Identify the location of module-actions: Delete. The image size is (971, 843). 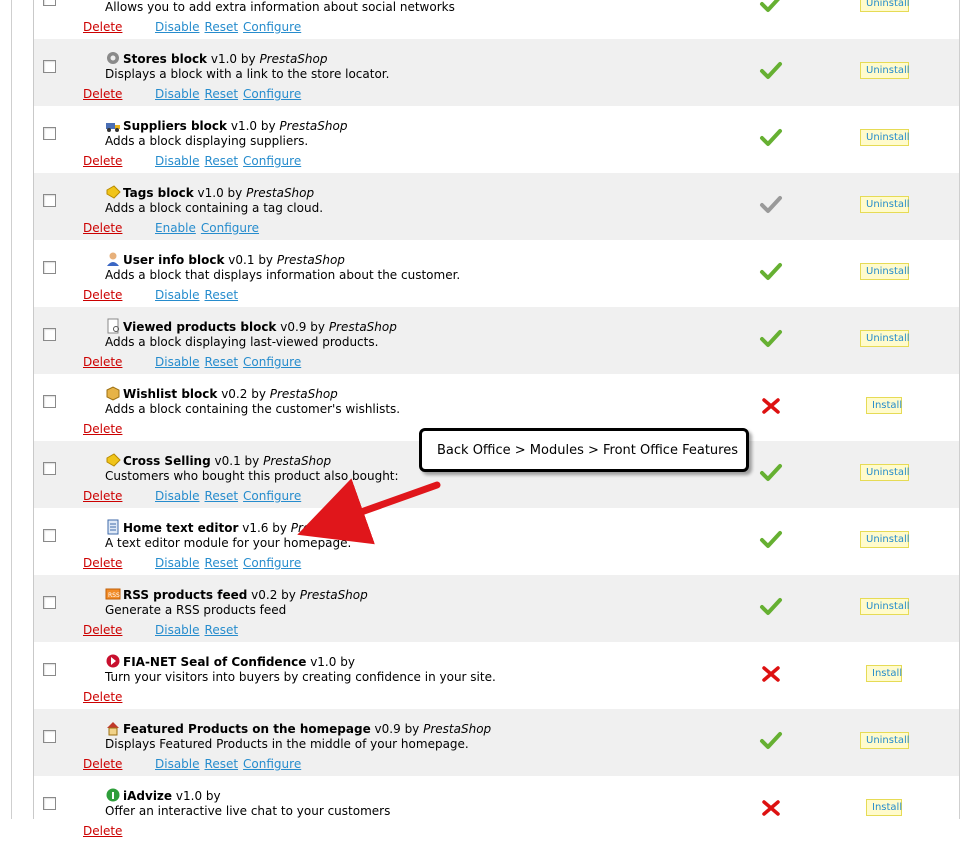
(119, 831).